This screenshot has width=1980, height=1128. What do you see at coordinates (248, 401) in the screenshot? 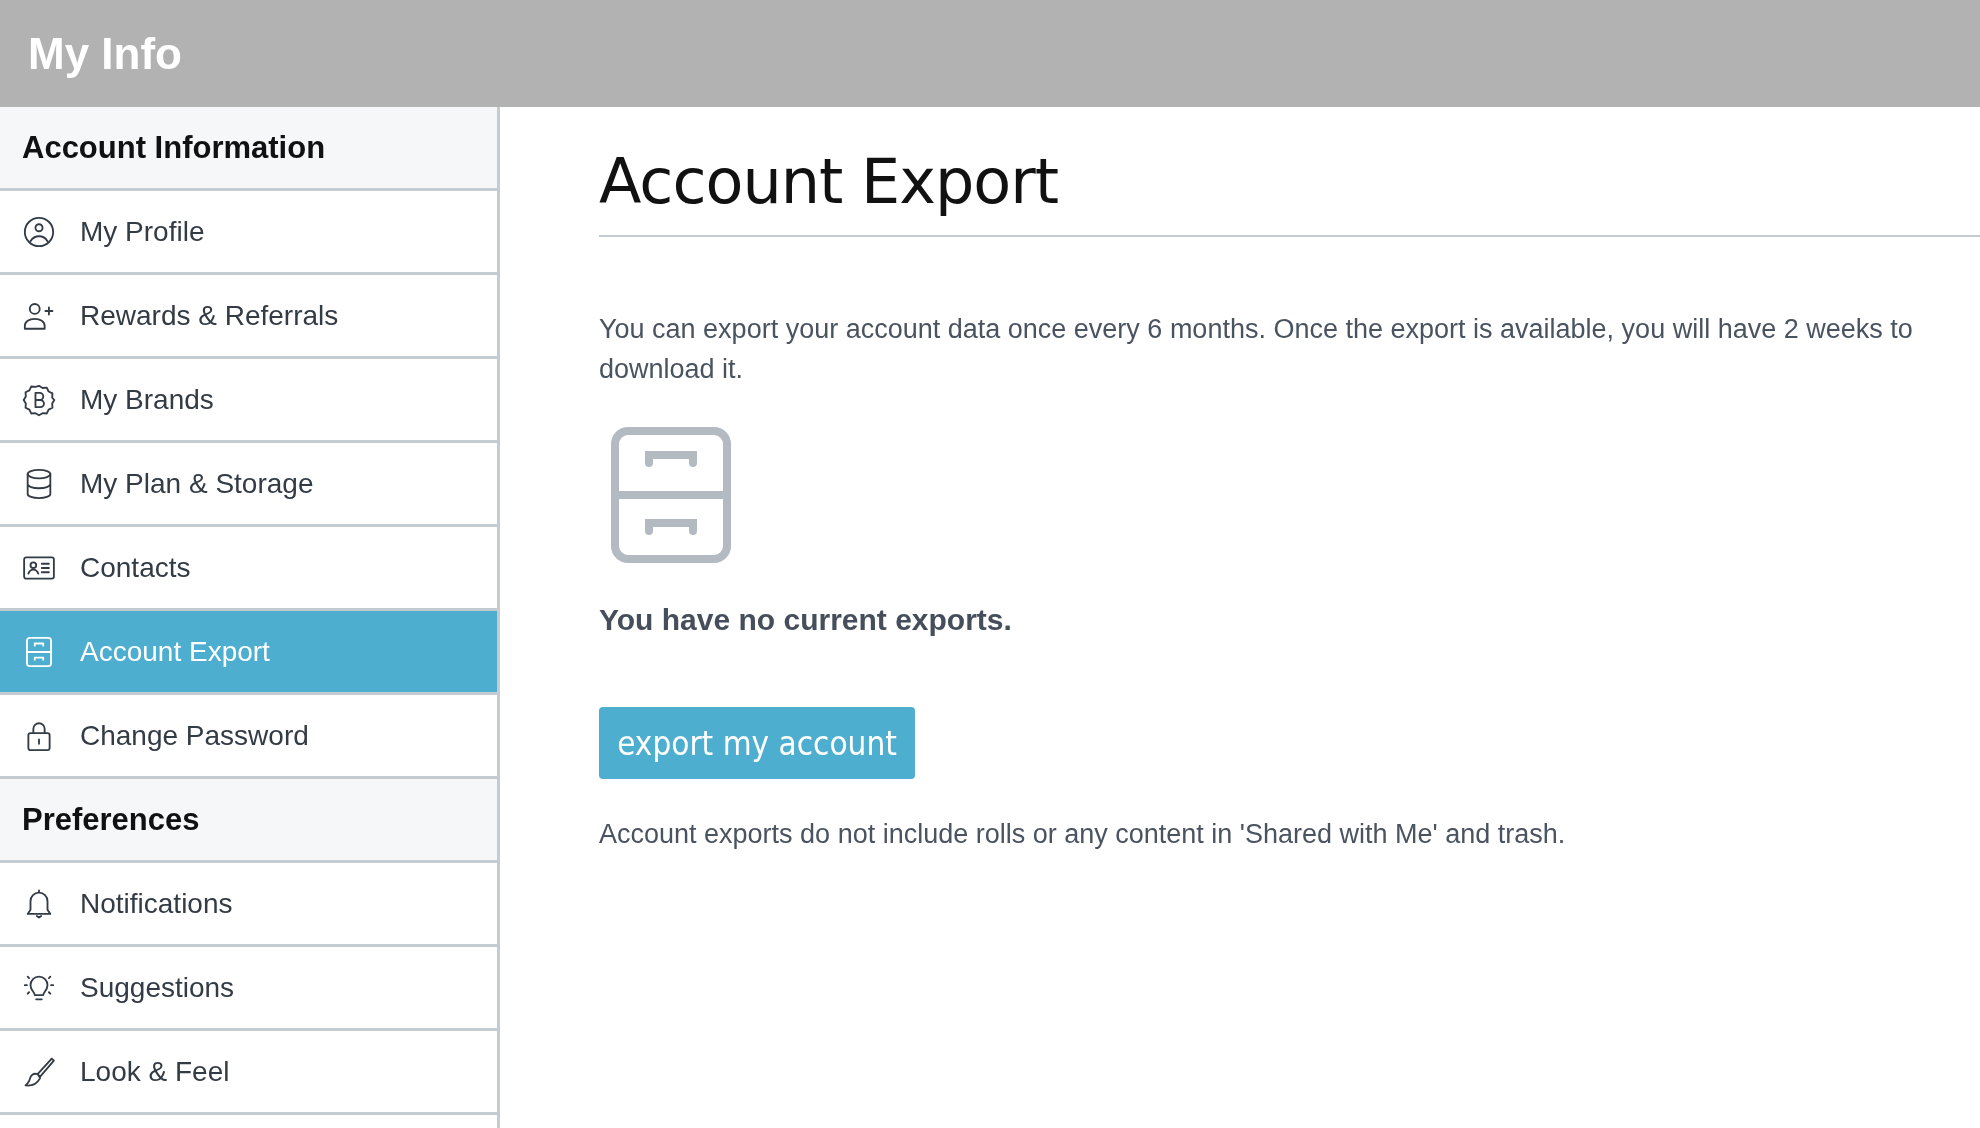
I see `sidebar-item: My Brands` at bounding box center [248, 401].